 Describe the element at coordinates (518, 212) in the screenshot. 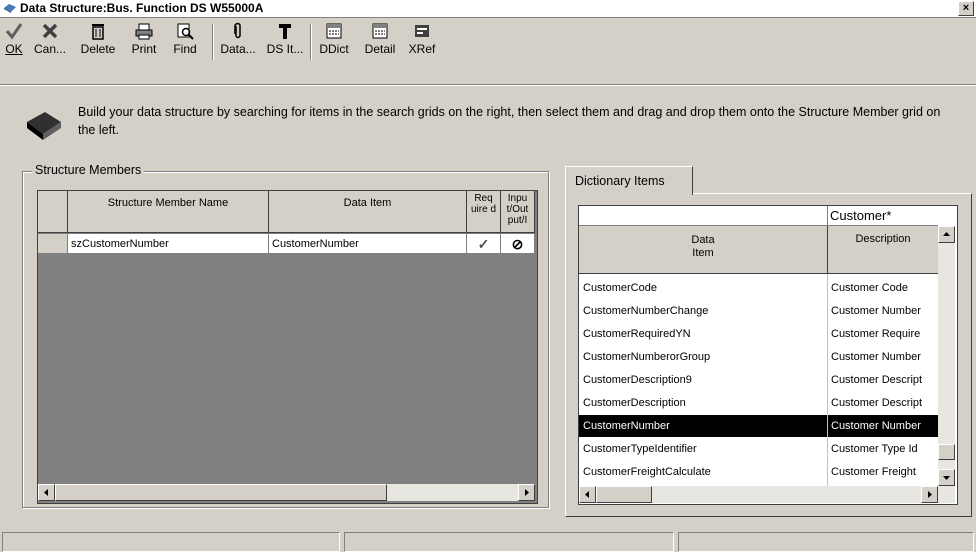

I see `column-header-io: Inpu t/Out put/I` at that location.